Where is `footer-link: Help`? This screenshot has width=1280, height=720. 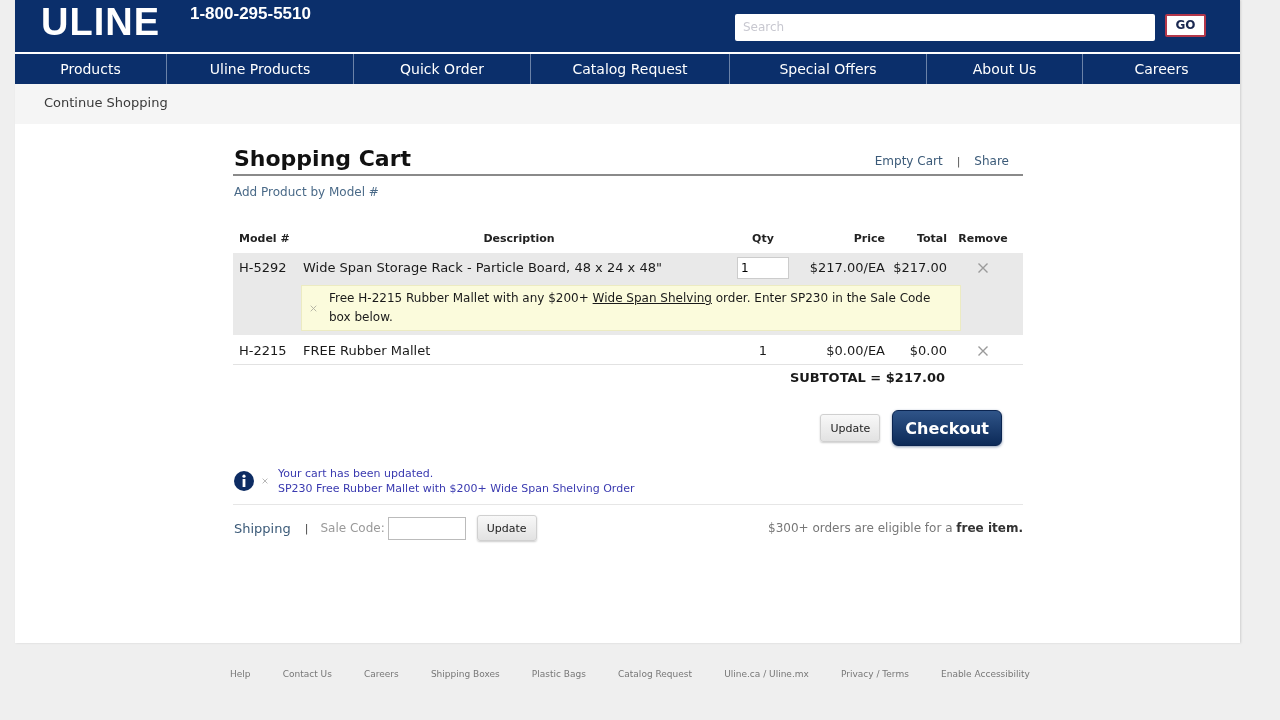 footer-link: Help is located at coordinates (240, 673).